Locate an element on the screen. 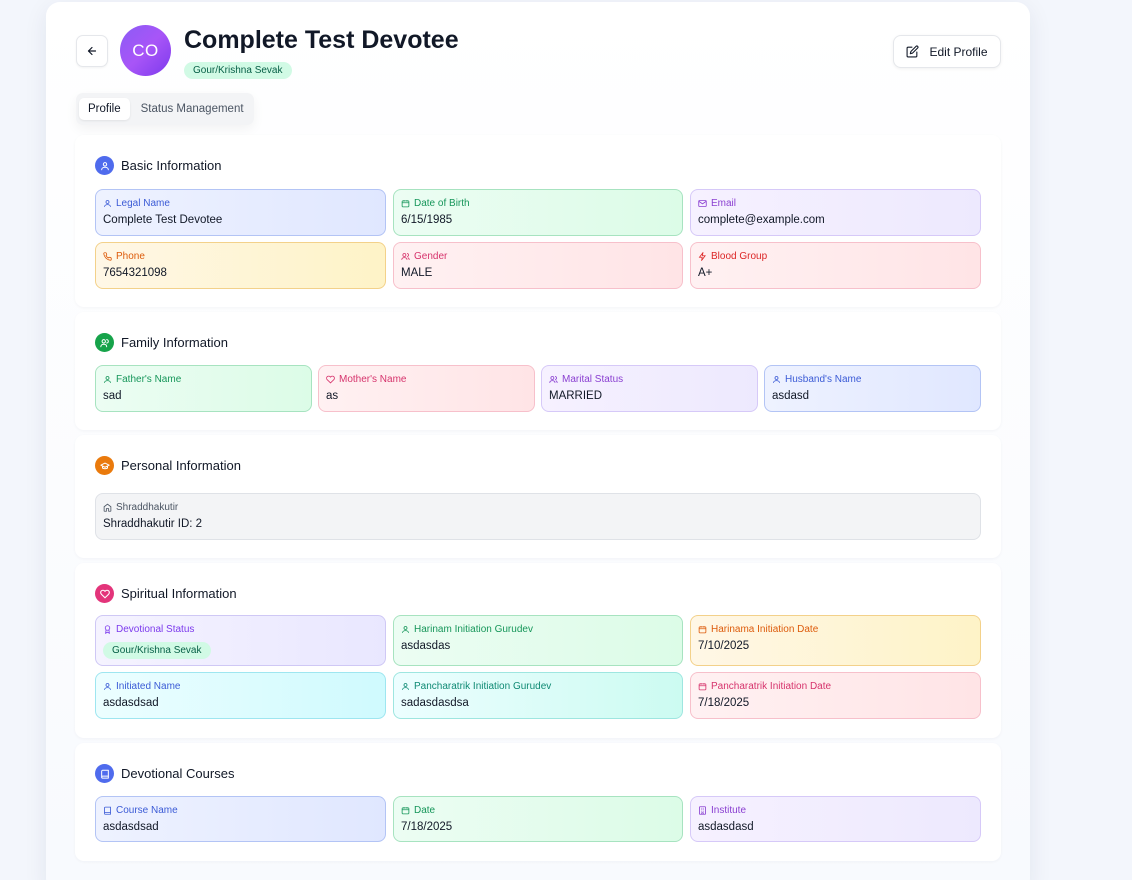 The width and height of the screenshot is (1132, 880). edit-icon is located at coordinates (912, 51).